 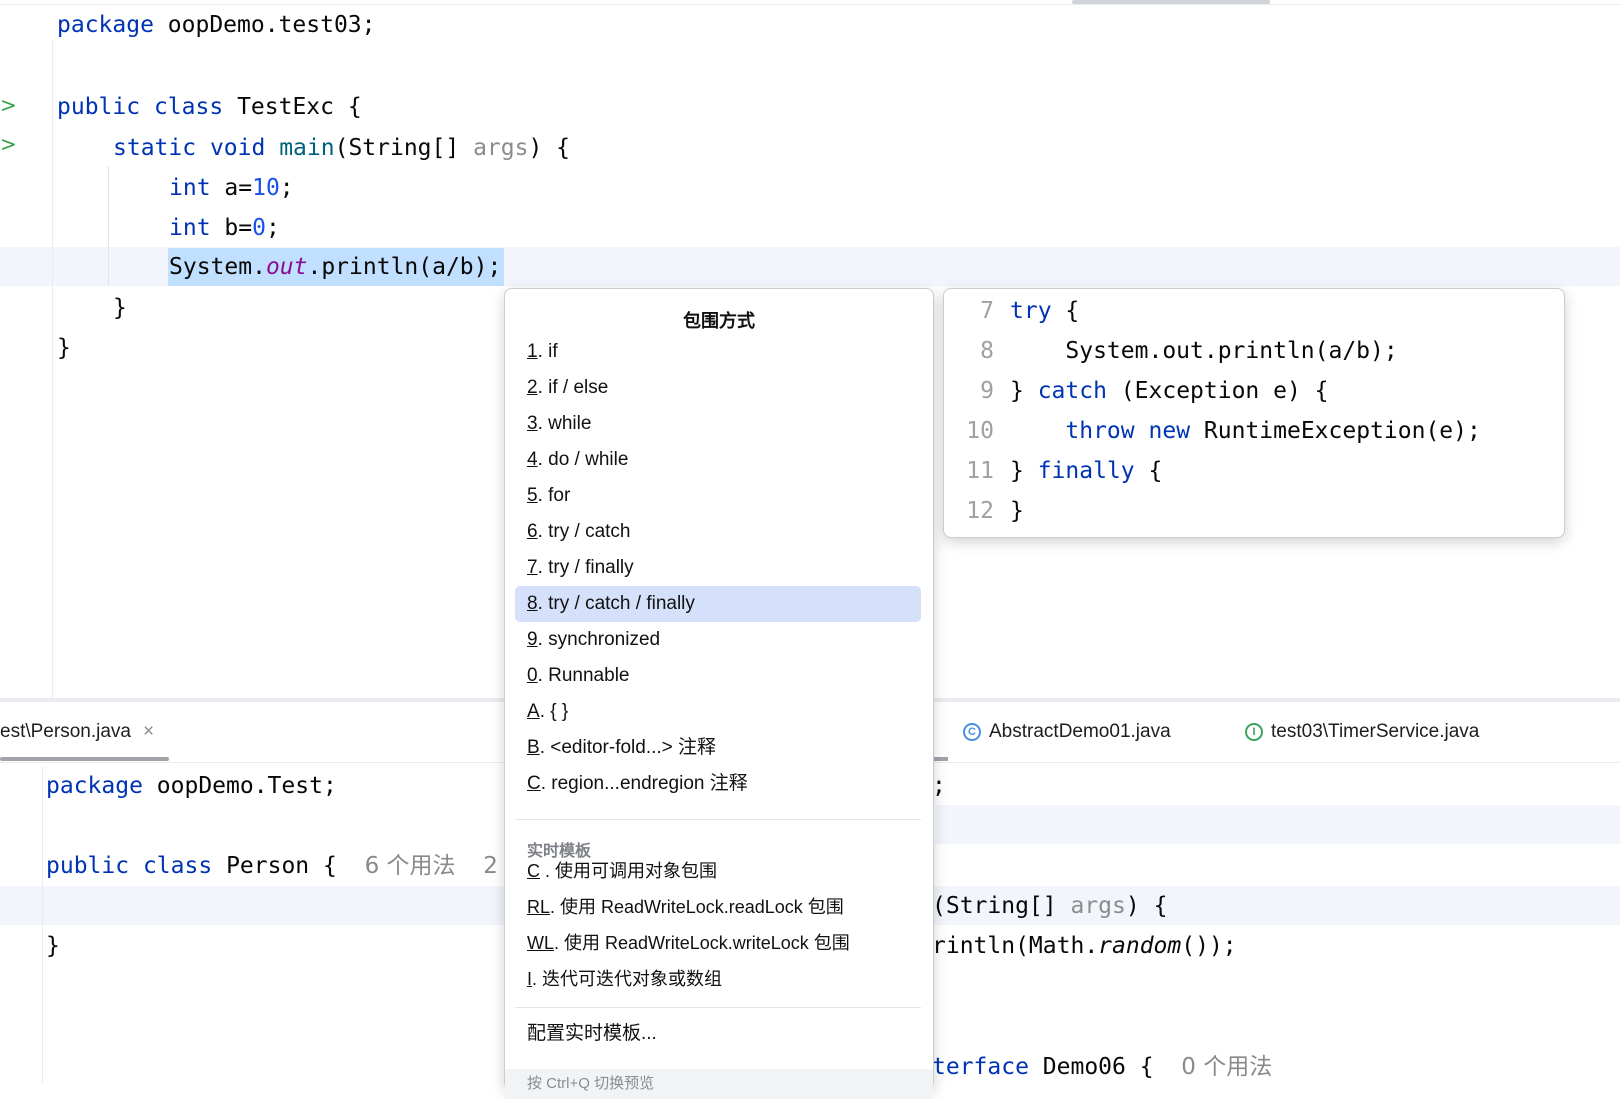 I want to click on keyword: try, so click(x=1031, y=311).